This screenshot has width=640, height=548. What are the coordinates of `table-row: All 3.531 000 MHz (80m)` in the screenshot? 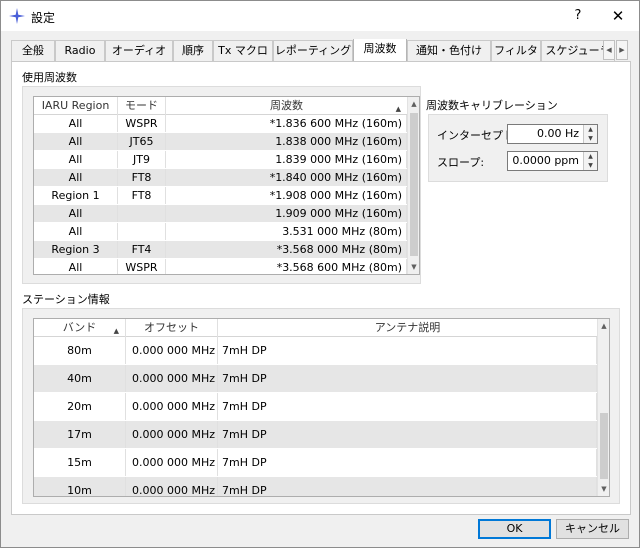 It's located at (220, 232).